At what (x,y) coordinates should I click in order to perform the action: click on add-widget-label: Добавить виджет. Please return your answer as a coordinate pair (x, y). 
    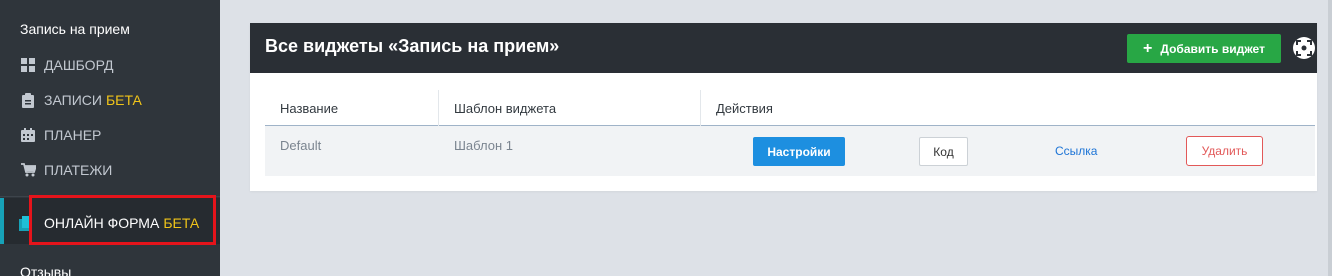
    Looking at the image, I should click on (1212, 48).